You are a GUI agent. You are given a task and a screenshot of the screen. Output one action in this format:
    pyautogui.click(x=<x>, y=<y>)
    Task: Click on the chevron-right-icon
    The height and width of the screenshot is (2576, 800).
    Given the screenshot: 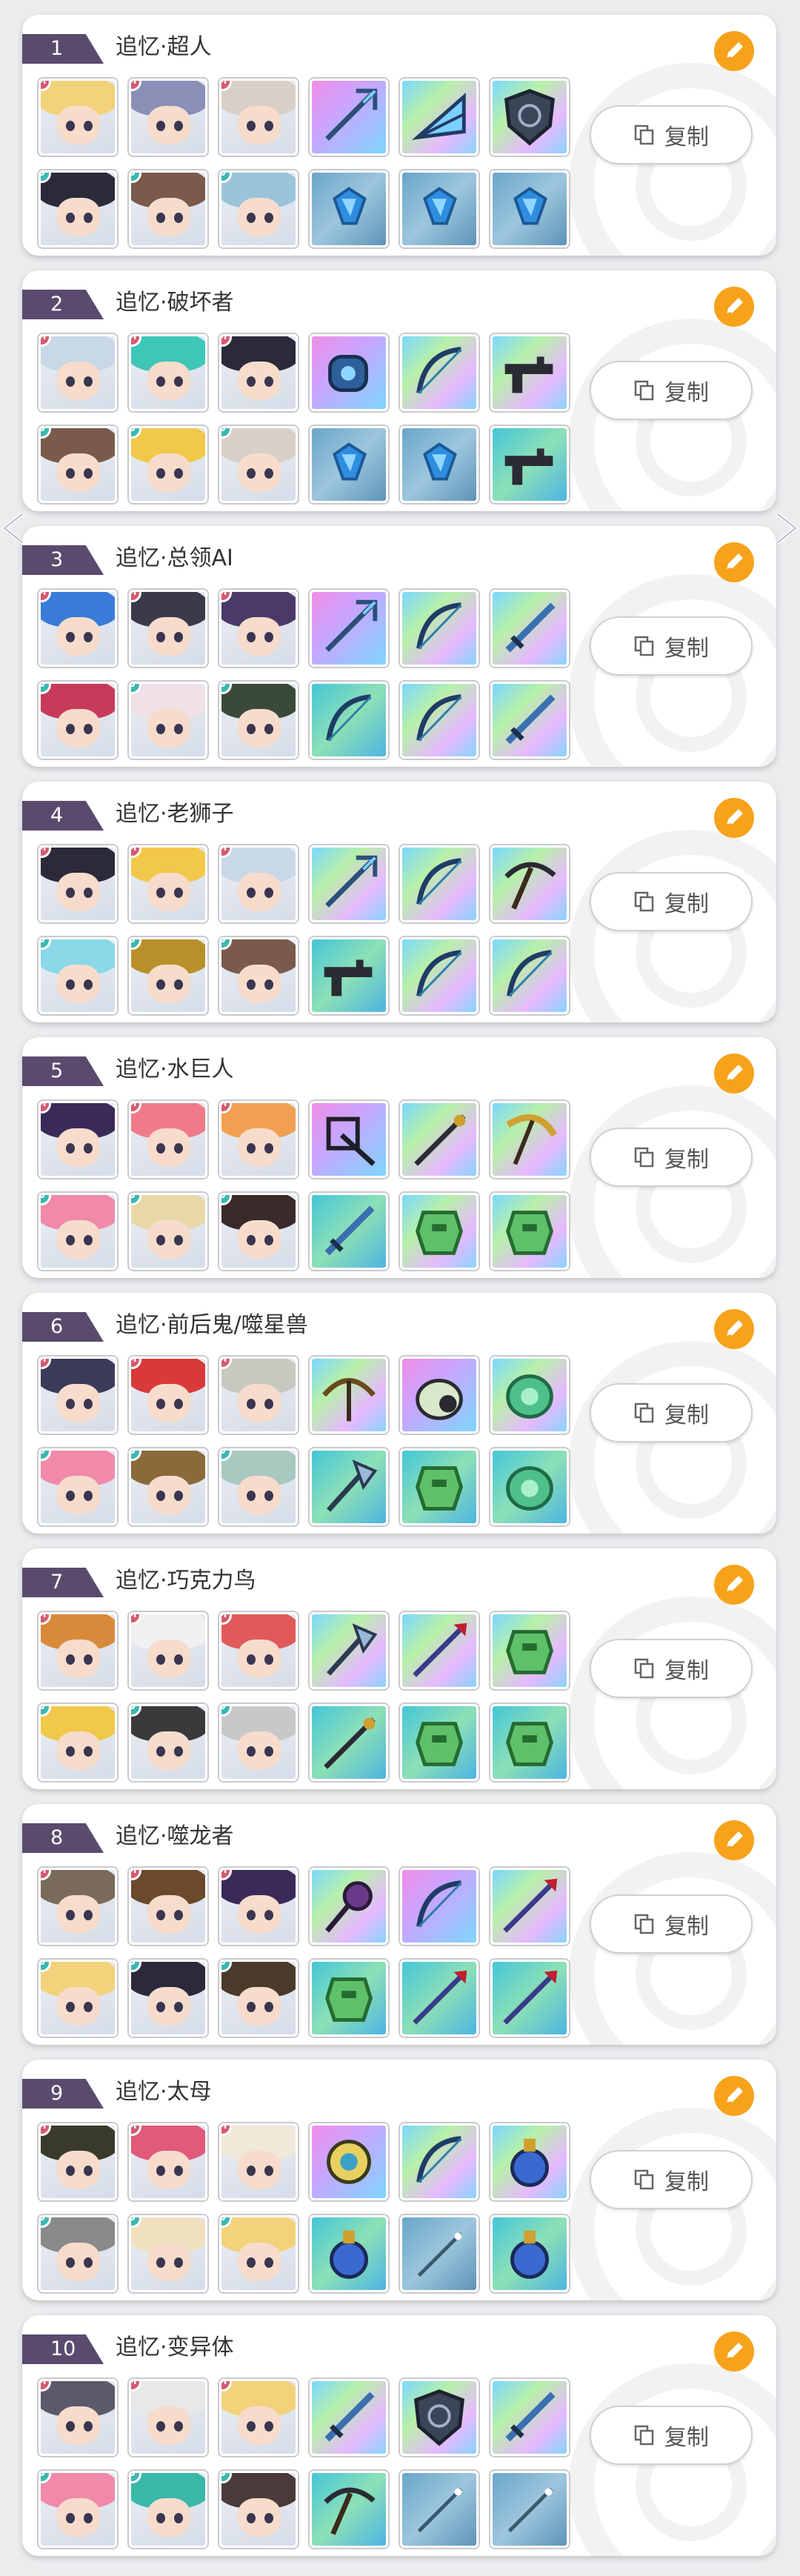 What is the action you would take?
    pyautogui.click(x=787, y=528)
    